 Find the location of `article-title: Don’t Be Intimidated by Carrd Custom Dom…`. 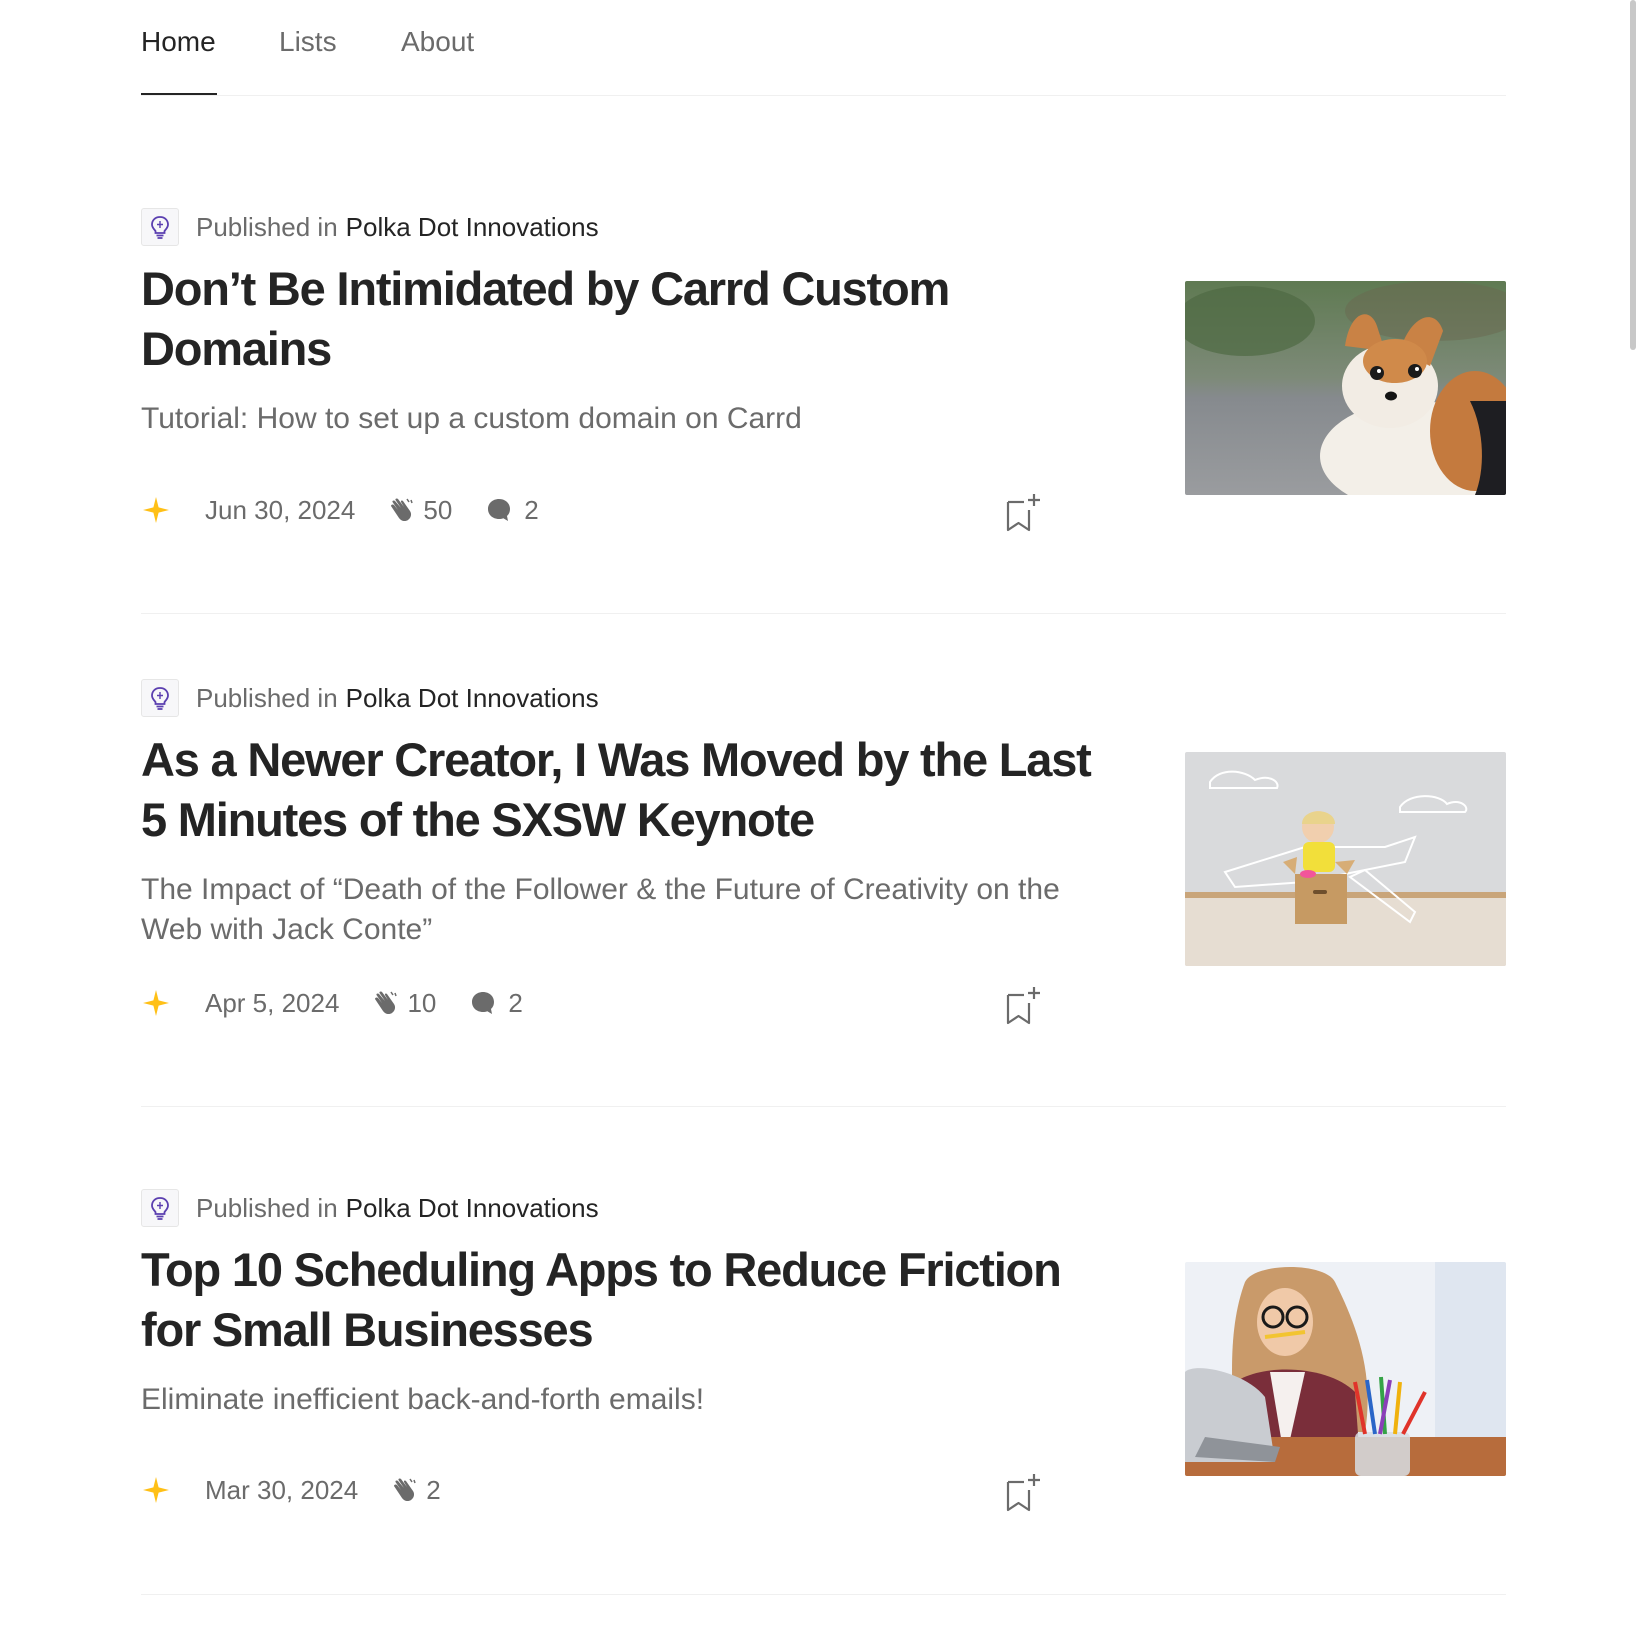

article-title: Don’t Be Intimidated by Carrd Custom Dom… is located at coordinates (621, 319).